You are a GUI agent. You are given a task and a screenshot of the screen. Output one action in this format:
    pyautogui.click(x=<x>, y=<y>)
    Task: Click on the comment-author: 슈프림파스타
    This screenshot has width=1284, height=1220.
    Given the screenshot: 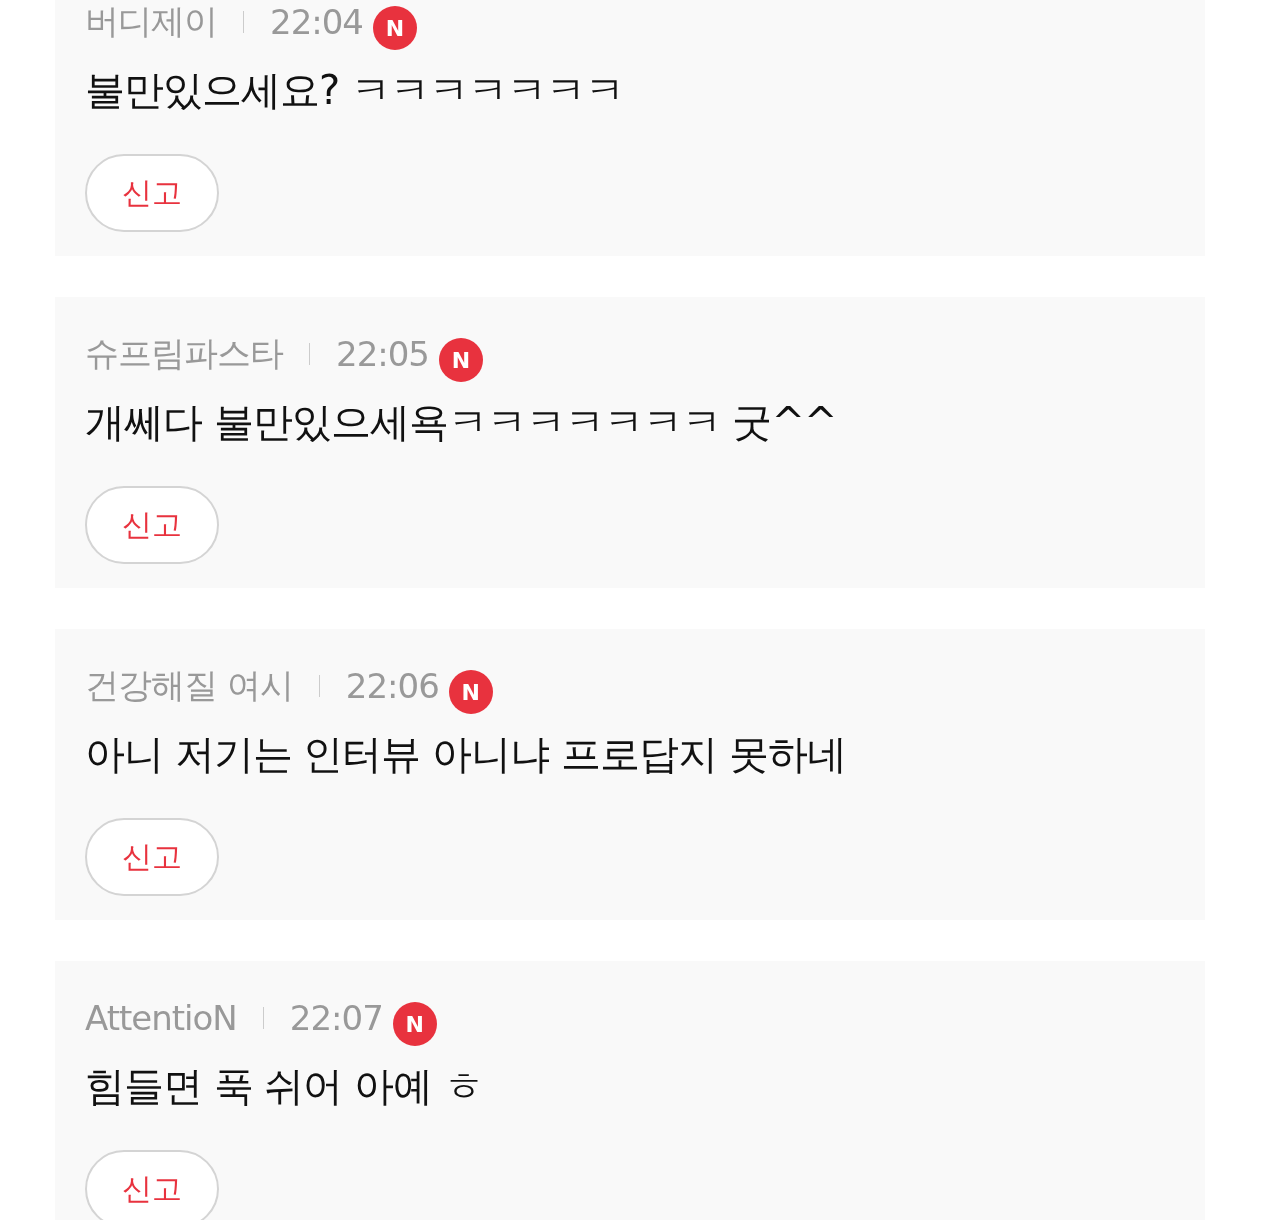 What is the action you would take?
    pyautogui.click(x=184, y=353)
    